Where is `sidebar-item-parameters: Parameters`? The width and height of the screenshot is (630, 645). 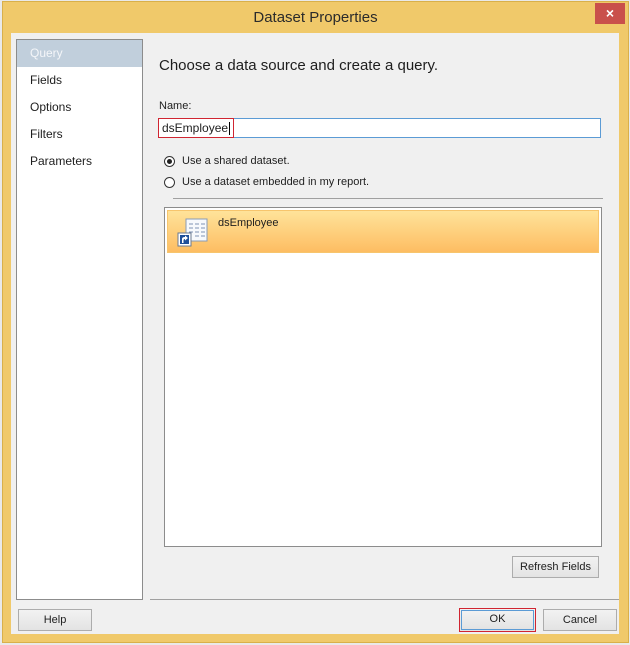
sidebar-item-parameters: Parameters is located at coordinates (79, 161).